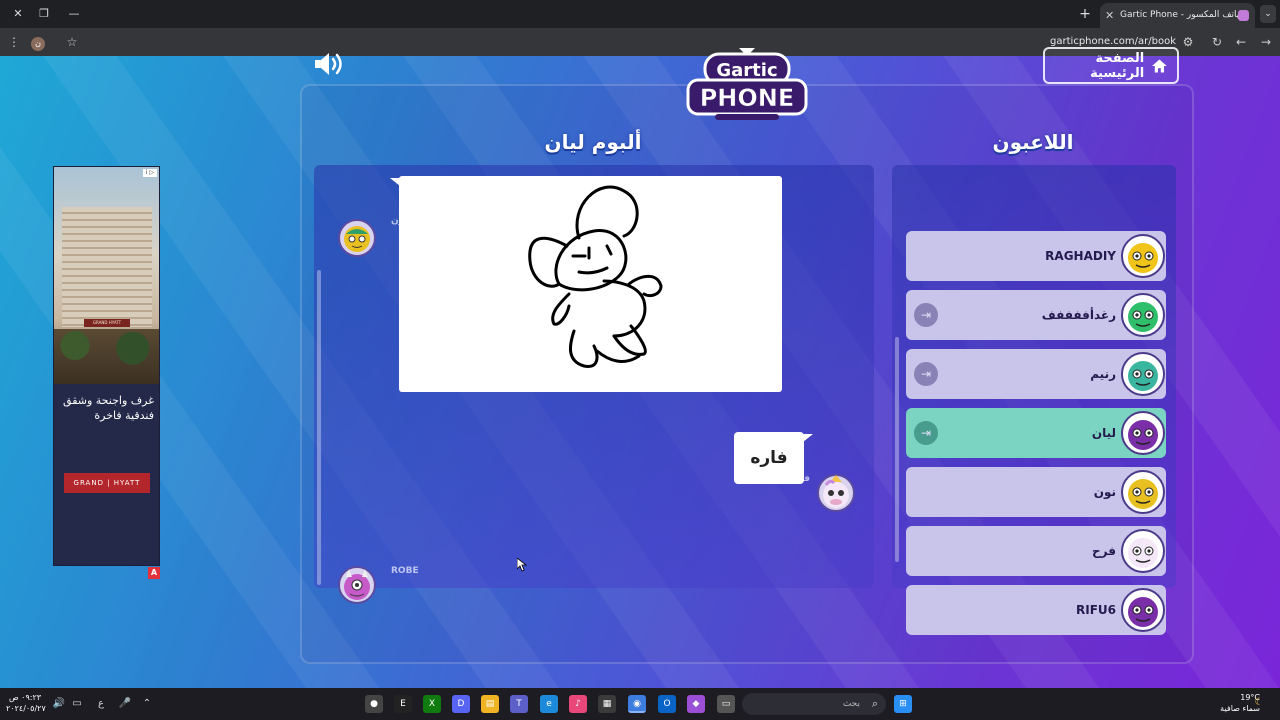 The height and width of the screenshot is (720, 1280). What do you see at coordinates (1230, 703) in the screenshot?
I see `weather-widget: 19°C سماء صافية` at bounding box center [1230, 703].